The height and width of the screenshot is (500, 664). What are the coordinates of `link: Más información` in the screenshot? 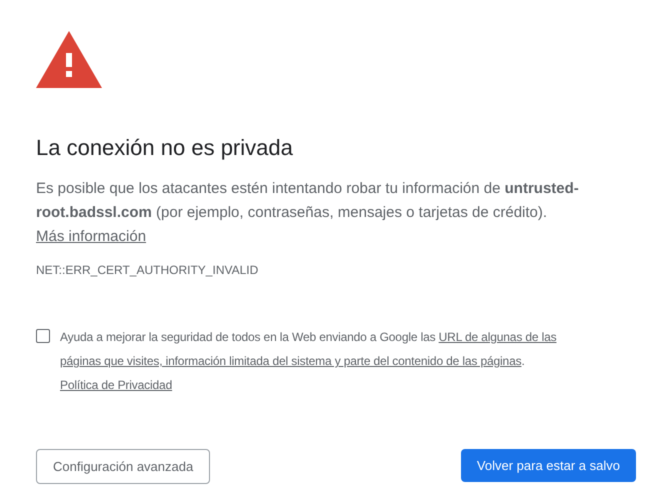 It's located at (91, 236).